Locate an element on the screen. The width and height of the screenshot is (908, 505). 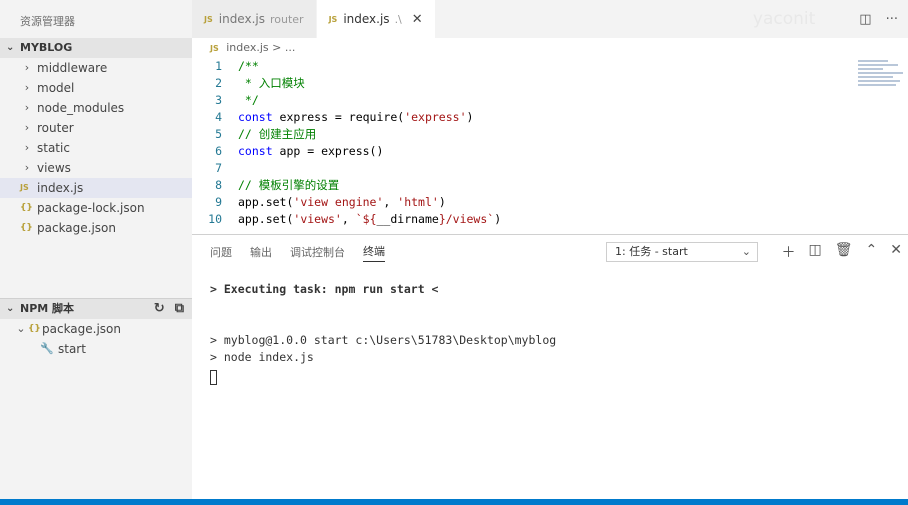
panel-actions: ＋ ◫ 🗑 ⌃ ✕ is located at coordinates (842, 252).